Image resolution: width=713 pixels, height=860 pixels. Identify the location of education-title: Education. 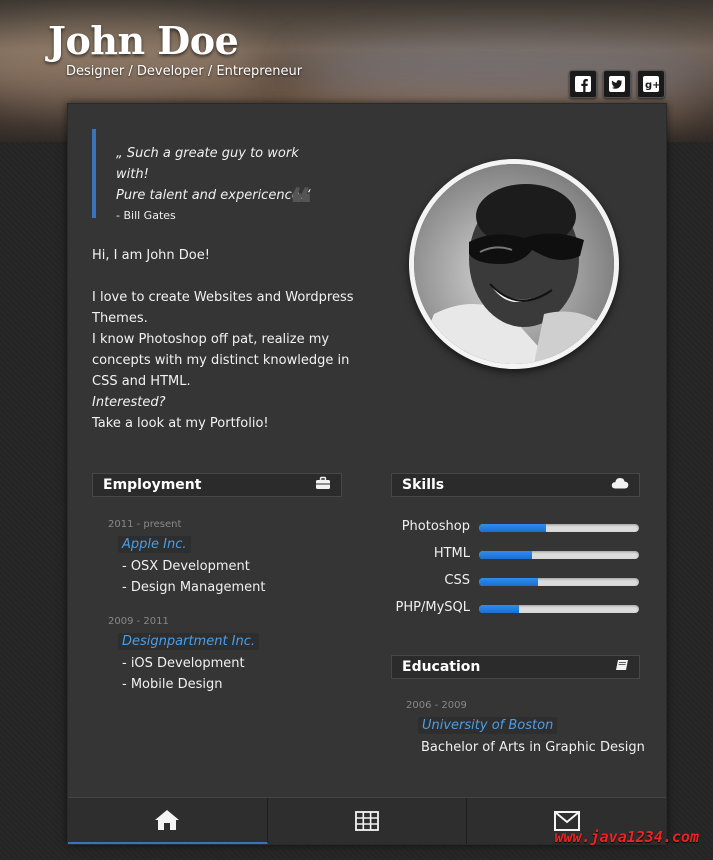
(441, 667).